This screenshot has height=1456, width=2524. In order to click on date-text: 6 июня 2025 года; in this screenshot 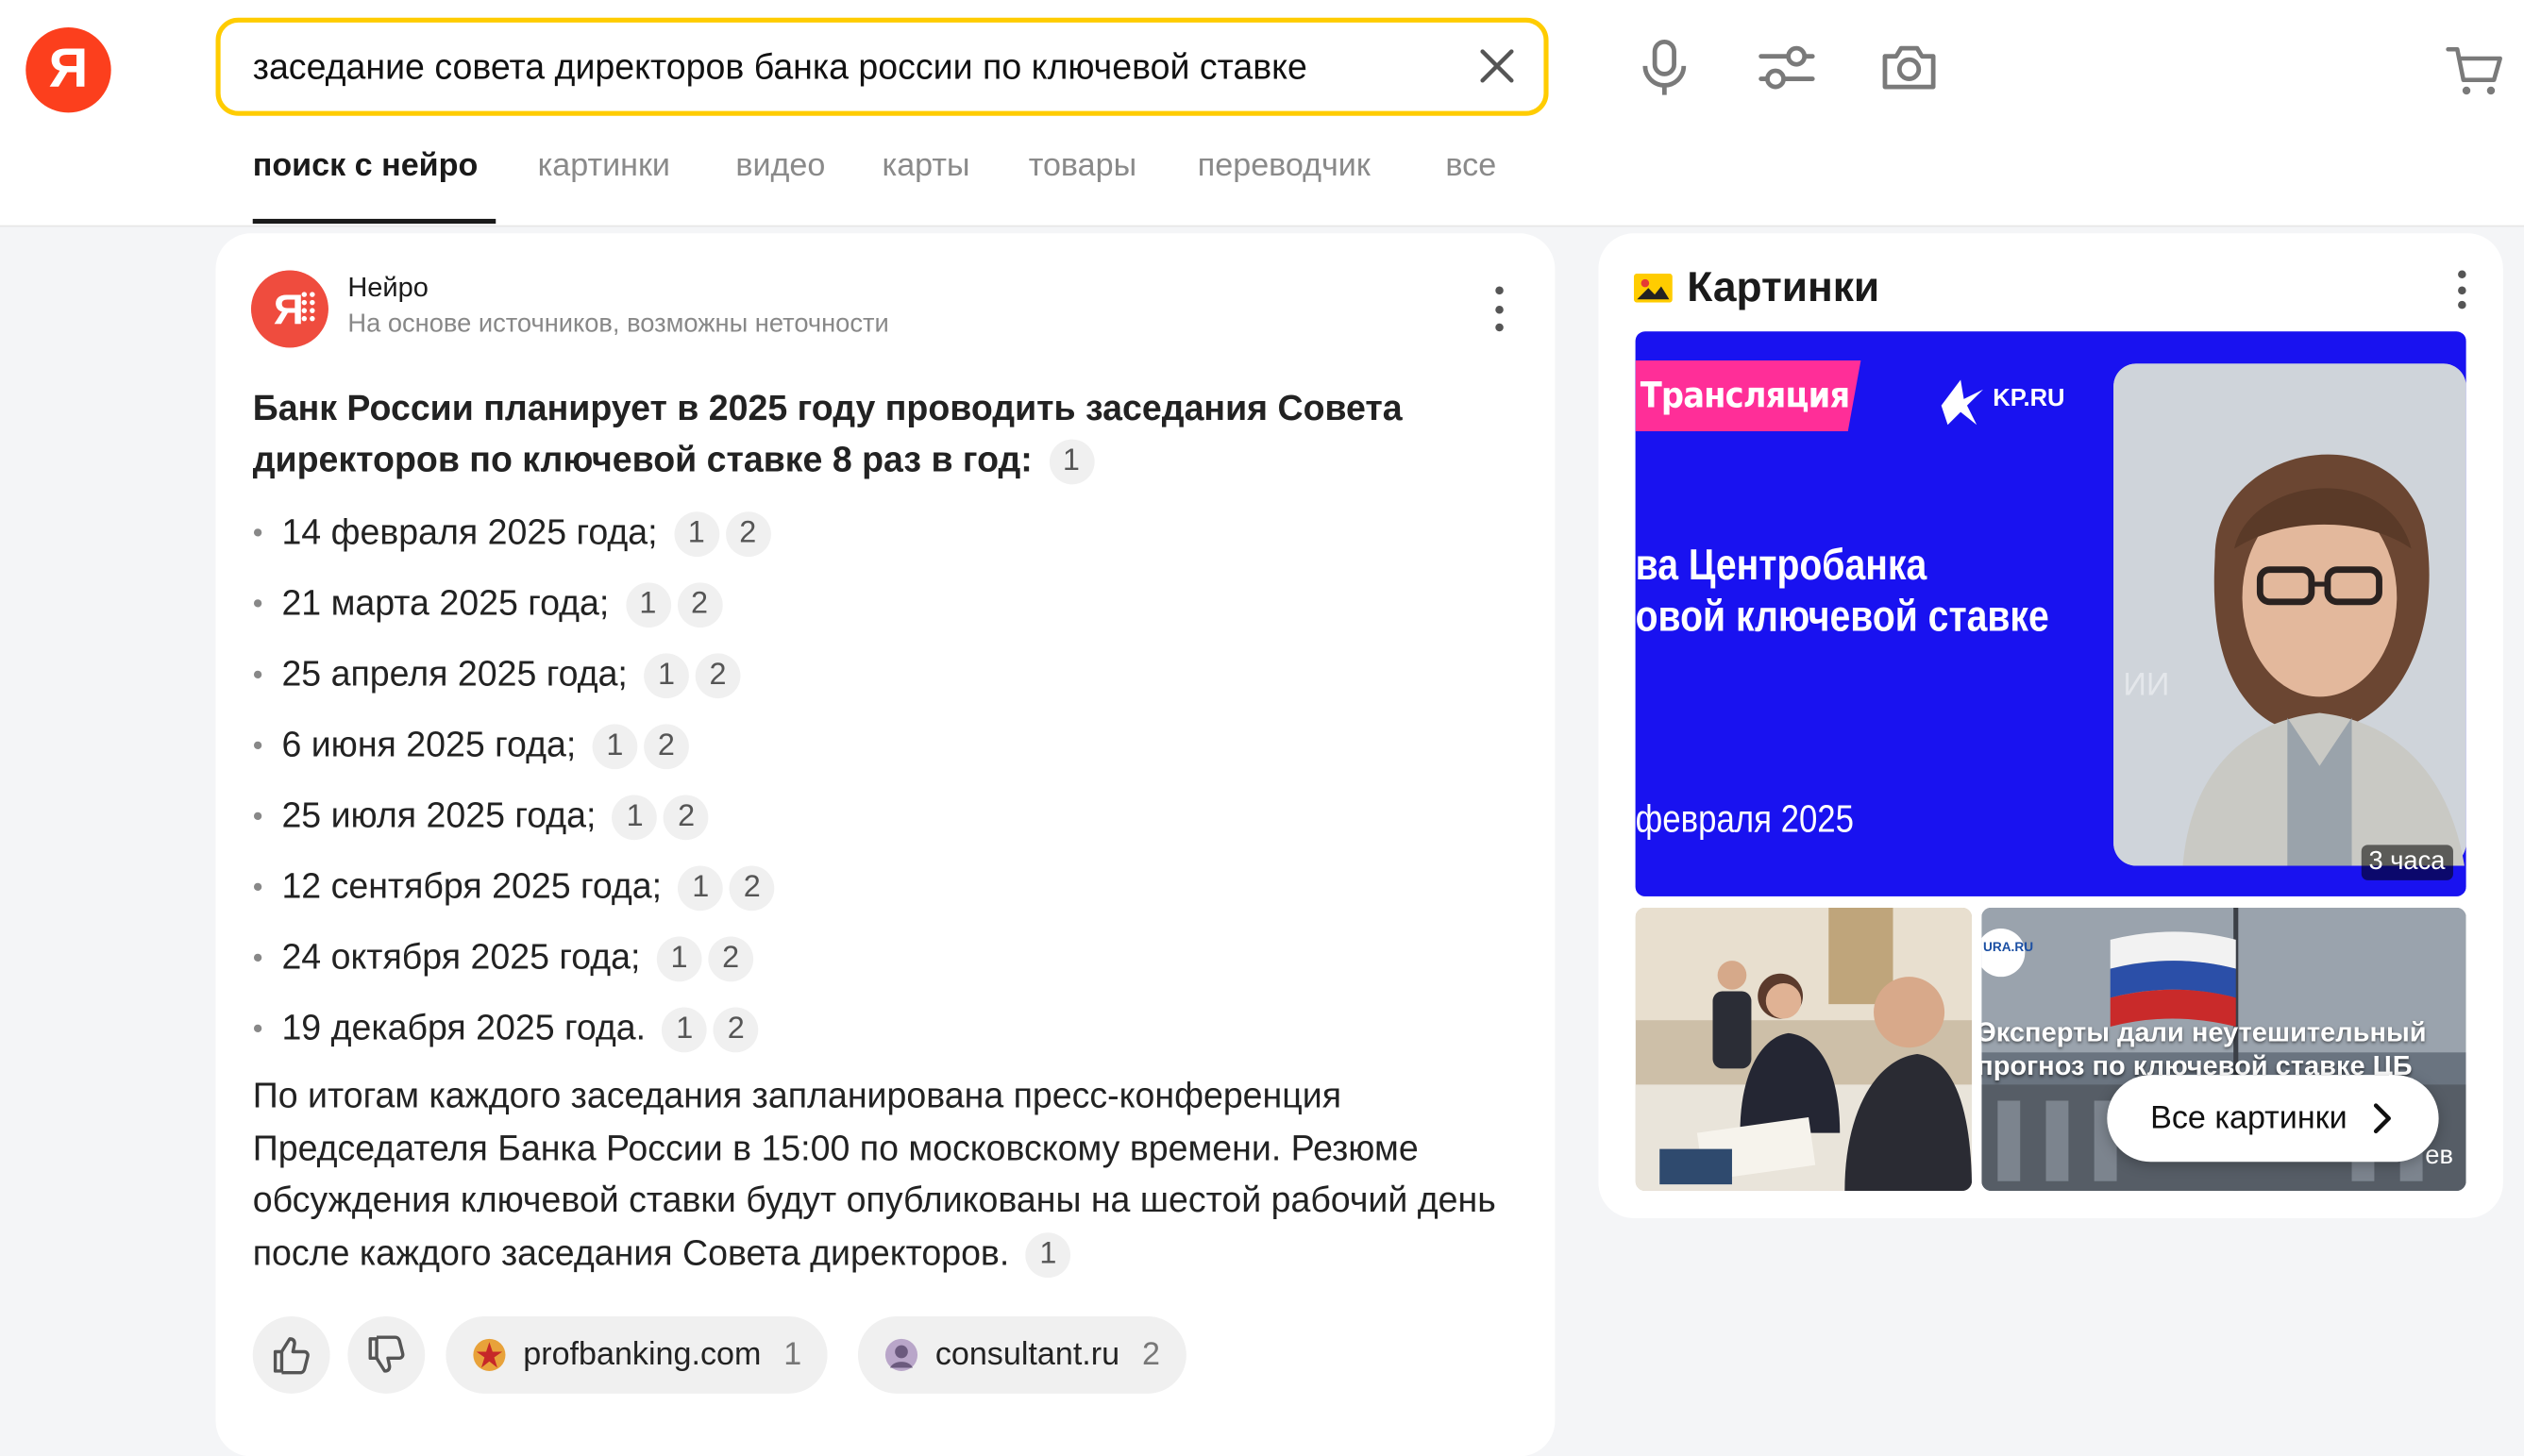, I will do `click(429, 744)`.